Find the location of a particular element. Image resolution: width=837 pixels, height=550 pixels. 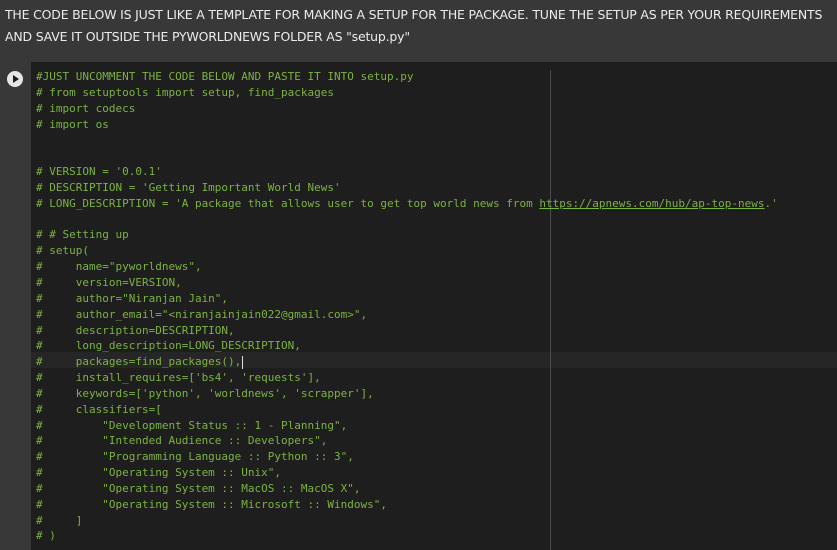

code-line: # VERSION = '0.0.1' is located at coordinates (99, 172).